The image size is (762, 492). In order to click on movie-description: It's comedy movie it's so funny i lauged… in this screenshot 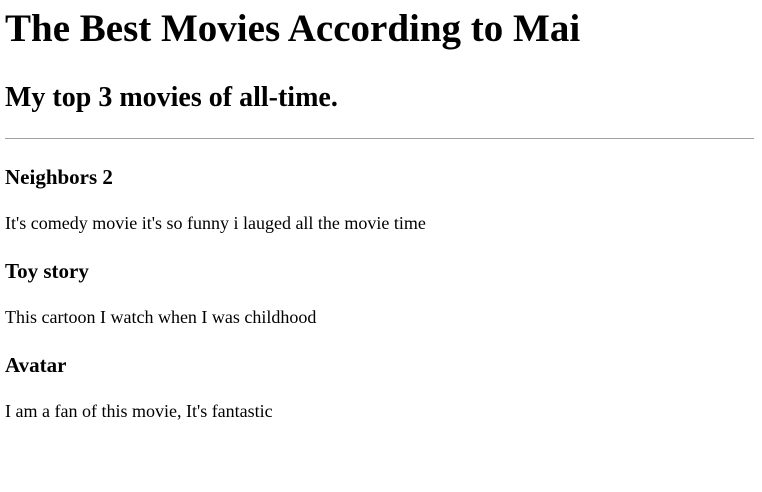, I will do `click(215, 223)`.